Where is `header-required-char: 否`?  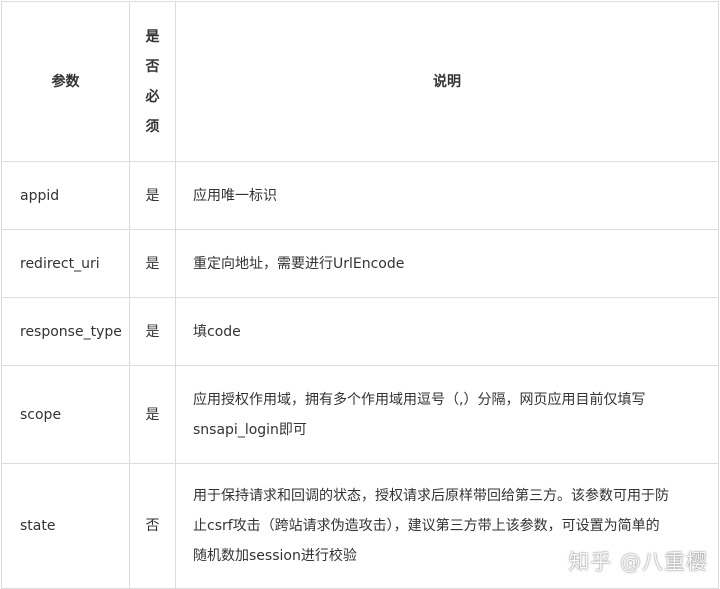
header-required-char: 否 is located at coordinates (152, 66).